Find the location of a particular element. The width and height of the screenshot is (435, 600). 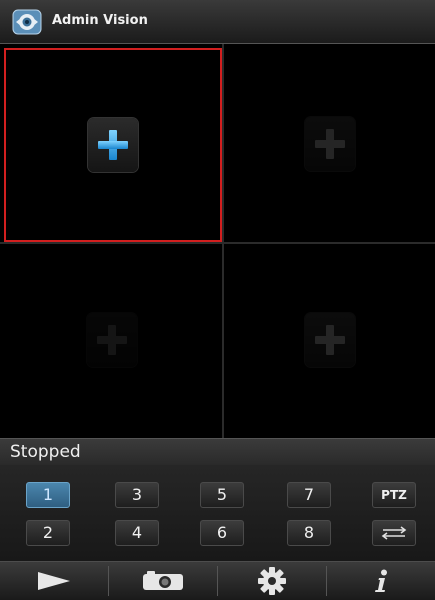

snapshot-button is located at coordinates (163, 581).